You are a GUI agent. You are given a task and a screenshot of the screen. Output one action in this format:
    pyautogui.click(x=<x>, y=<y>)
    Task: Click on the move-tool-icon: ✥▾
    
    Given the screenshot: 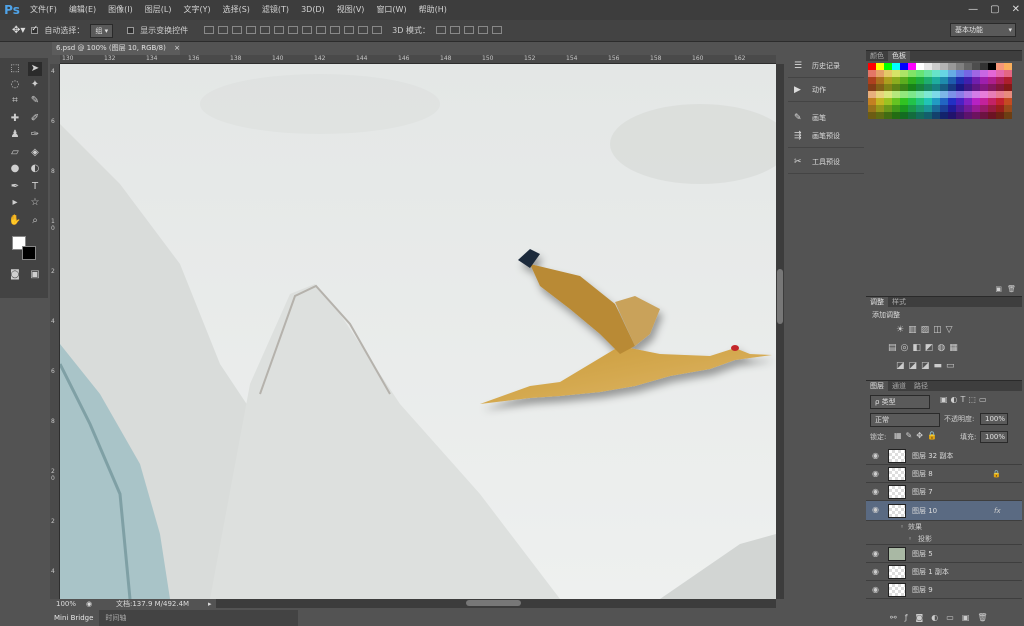 What is the action you would take?
    pyautogui.click(x=18, y=30)
    